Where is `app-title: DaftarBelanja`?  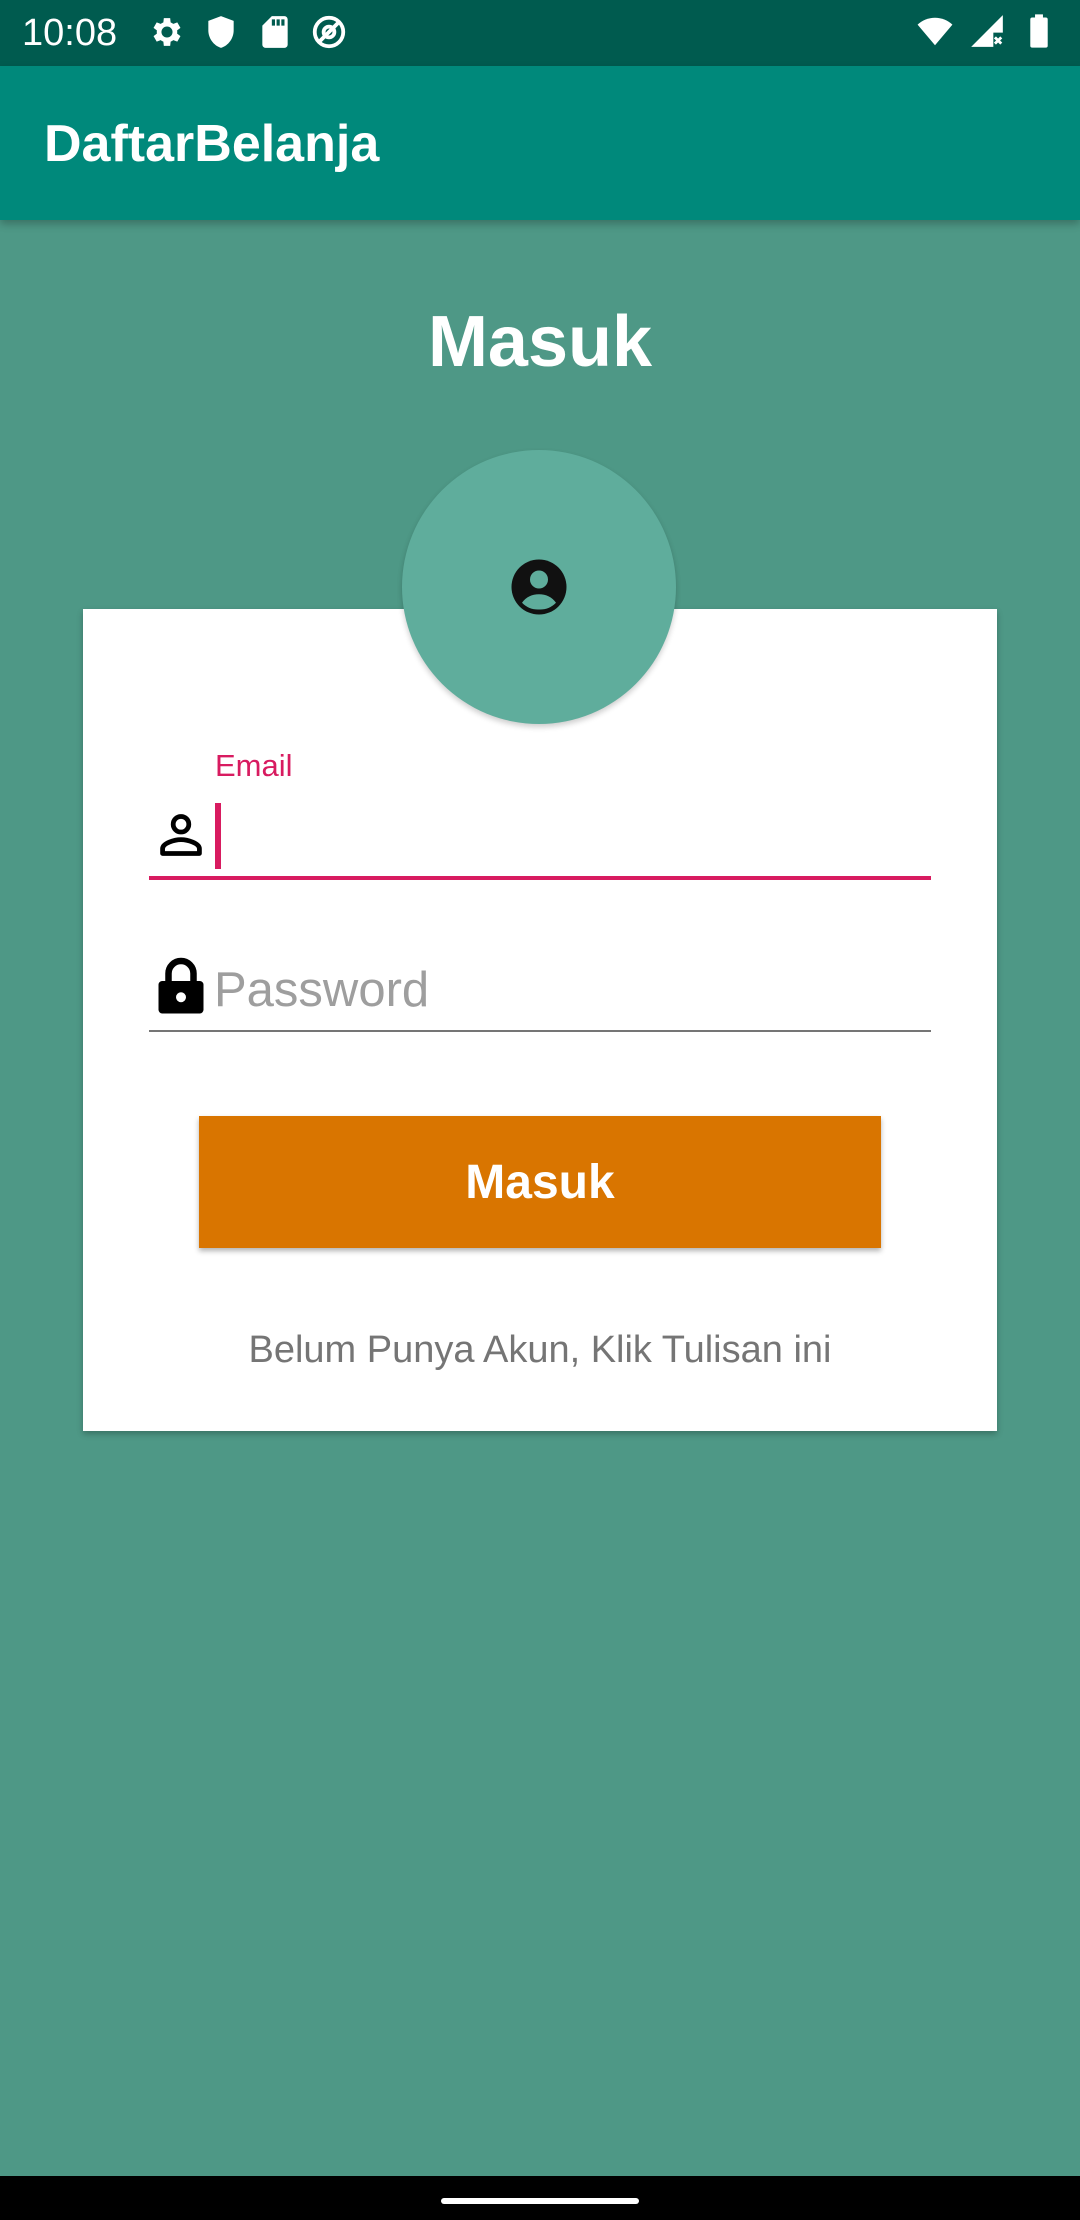
app-title: DaftarBelanja is located at coordinates (212, 144).